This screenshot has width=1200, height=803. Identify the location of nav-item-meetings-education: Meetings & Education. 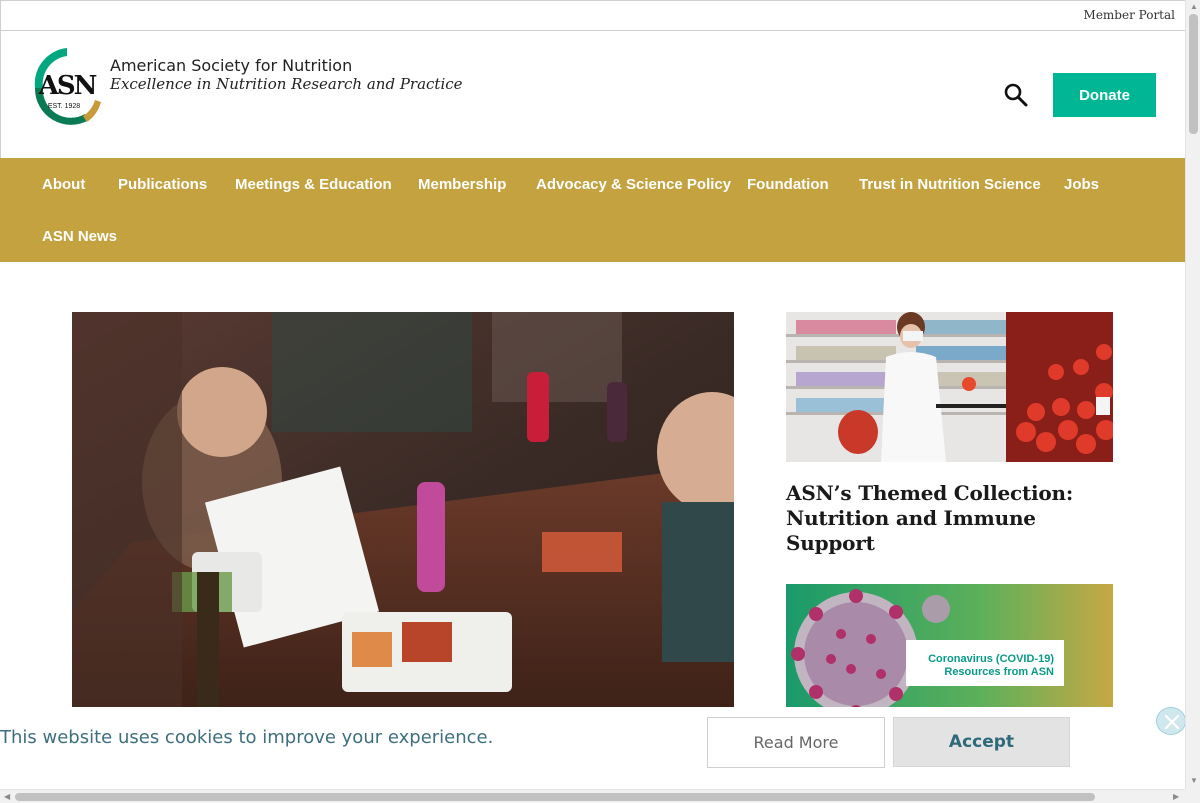
(313, 184).